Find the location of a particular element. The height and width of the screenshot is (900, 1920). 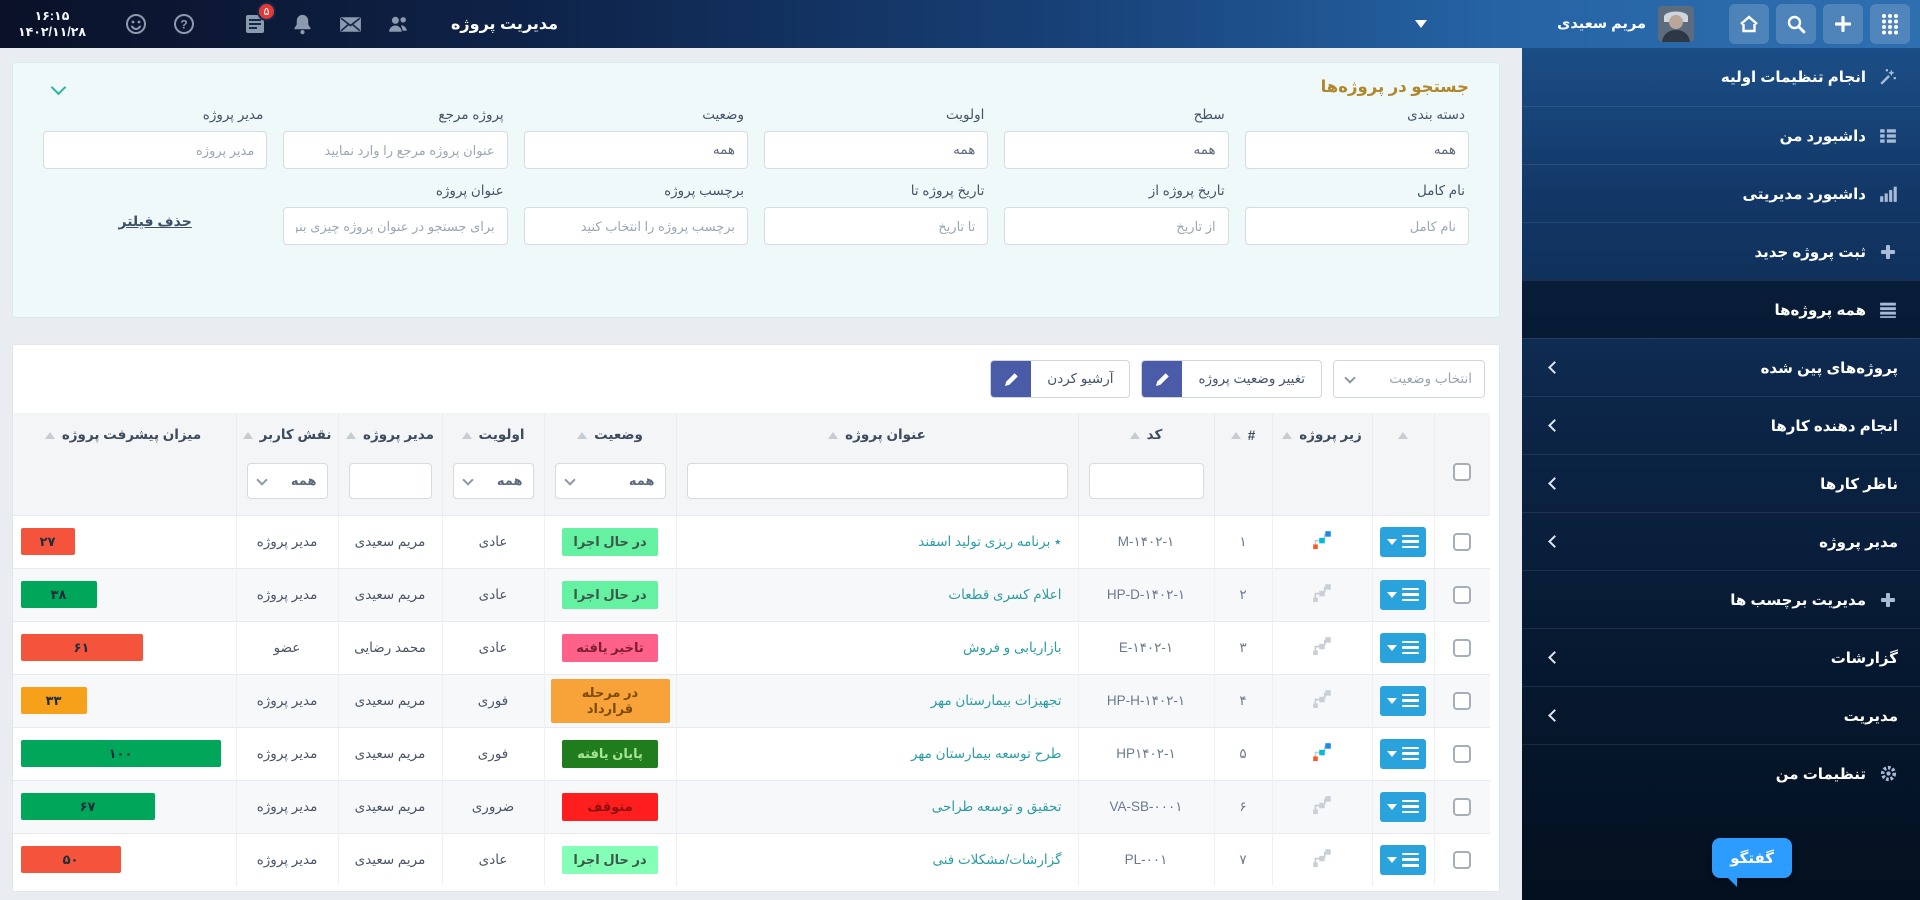

col-header-actions is located at coordinates (1402, 435).